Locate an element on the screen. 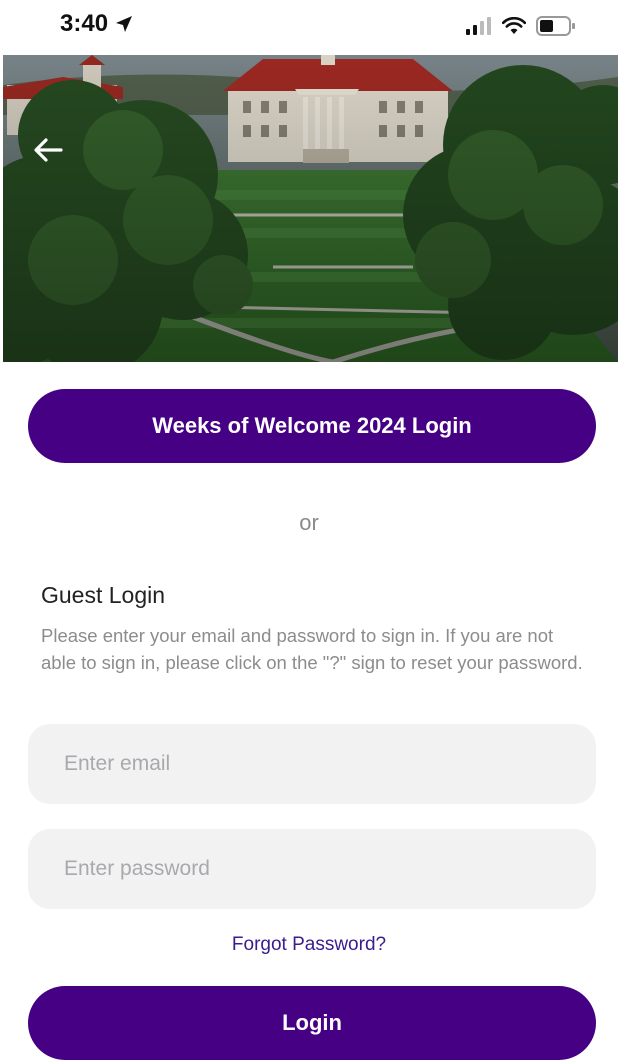 The image size is (618, 1060). back-button is located at coordinates (48, 150).